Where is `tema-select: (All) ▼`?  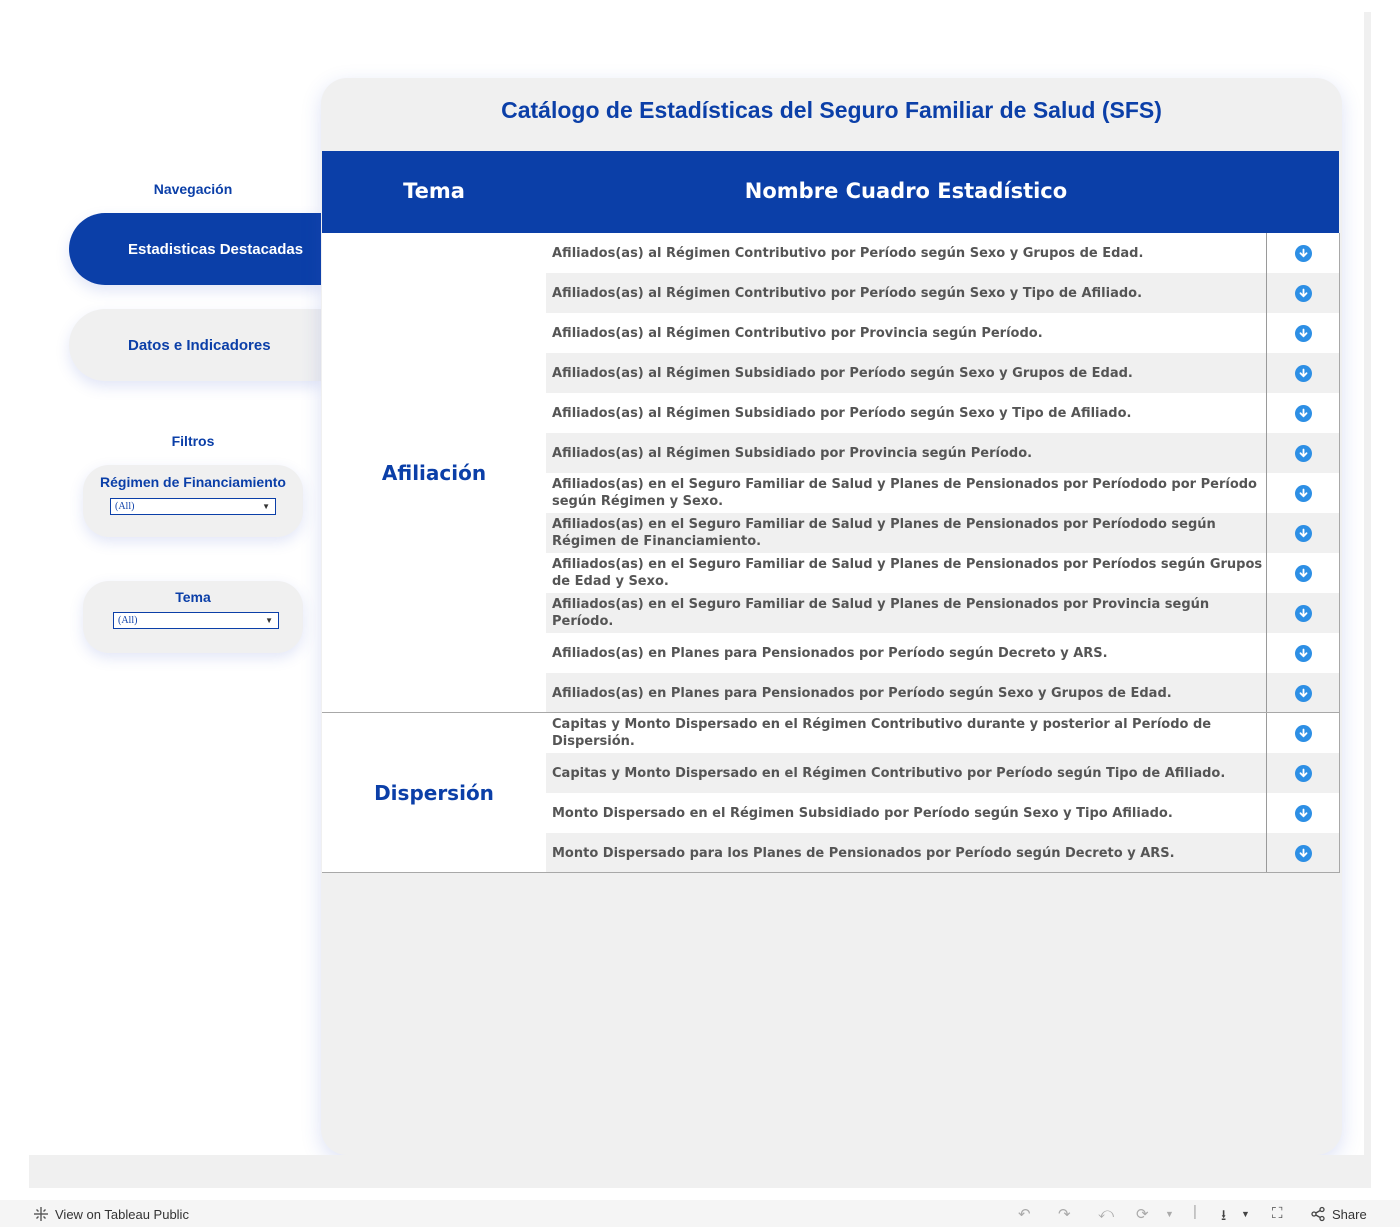
tema-select: (All) ▼ is located at coordinates (196, 620).